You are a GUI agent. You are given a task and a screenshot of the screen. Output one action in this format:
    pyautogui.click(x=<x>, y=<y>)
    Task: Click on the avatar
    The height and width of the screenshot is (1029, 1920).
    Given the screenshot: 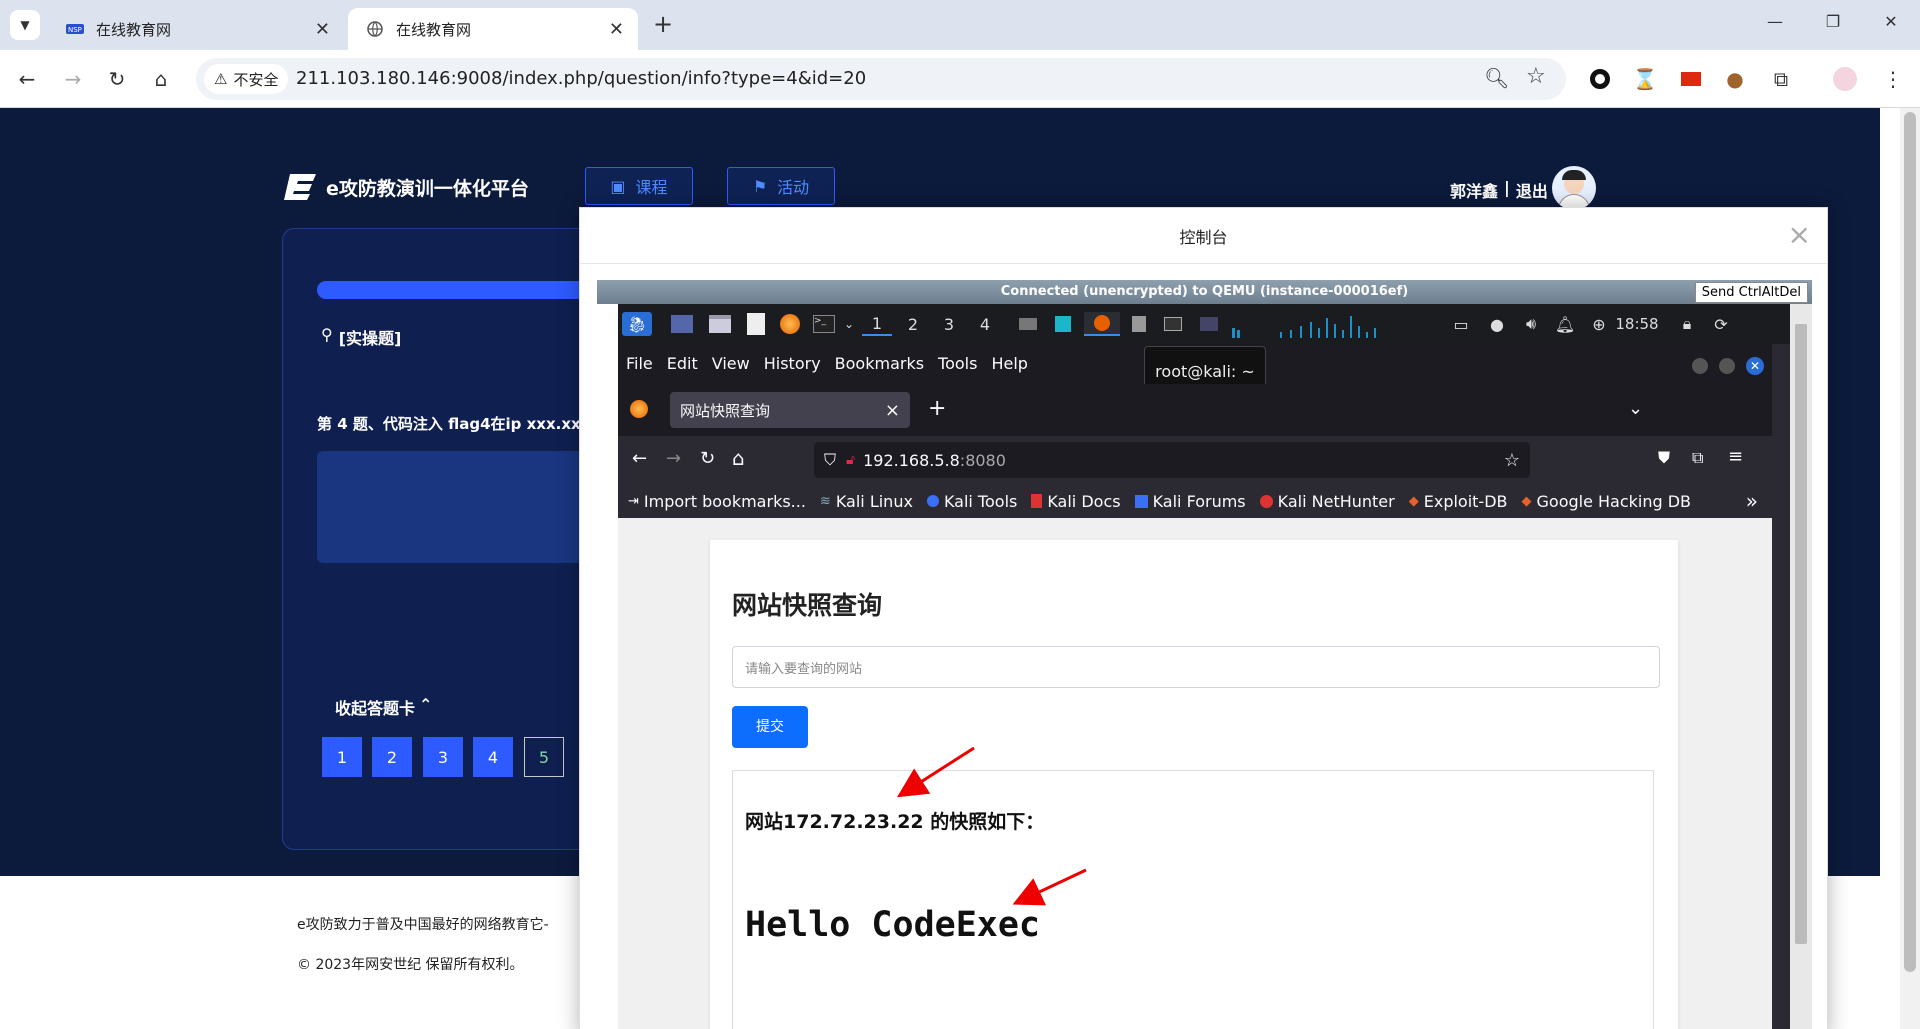 What is the action you would take?
    pyautogui.click(x=1574, y=188)
    